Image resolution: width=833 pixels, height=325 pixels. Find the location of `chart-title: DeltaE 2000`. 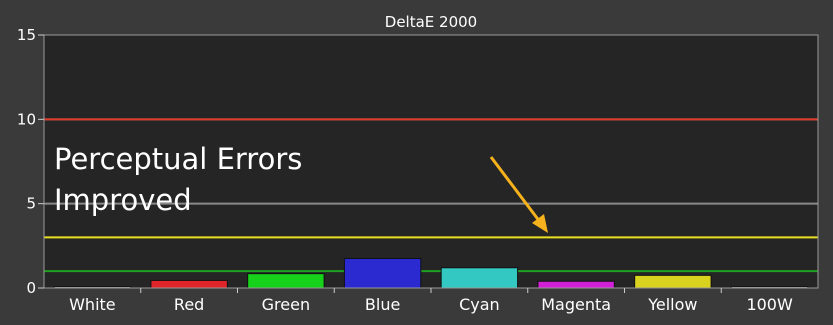

chart-title: DeltaE 2000 is located at coordinates (431, 22).